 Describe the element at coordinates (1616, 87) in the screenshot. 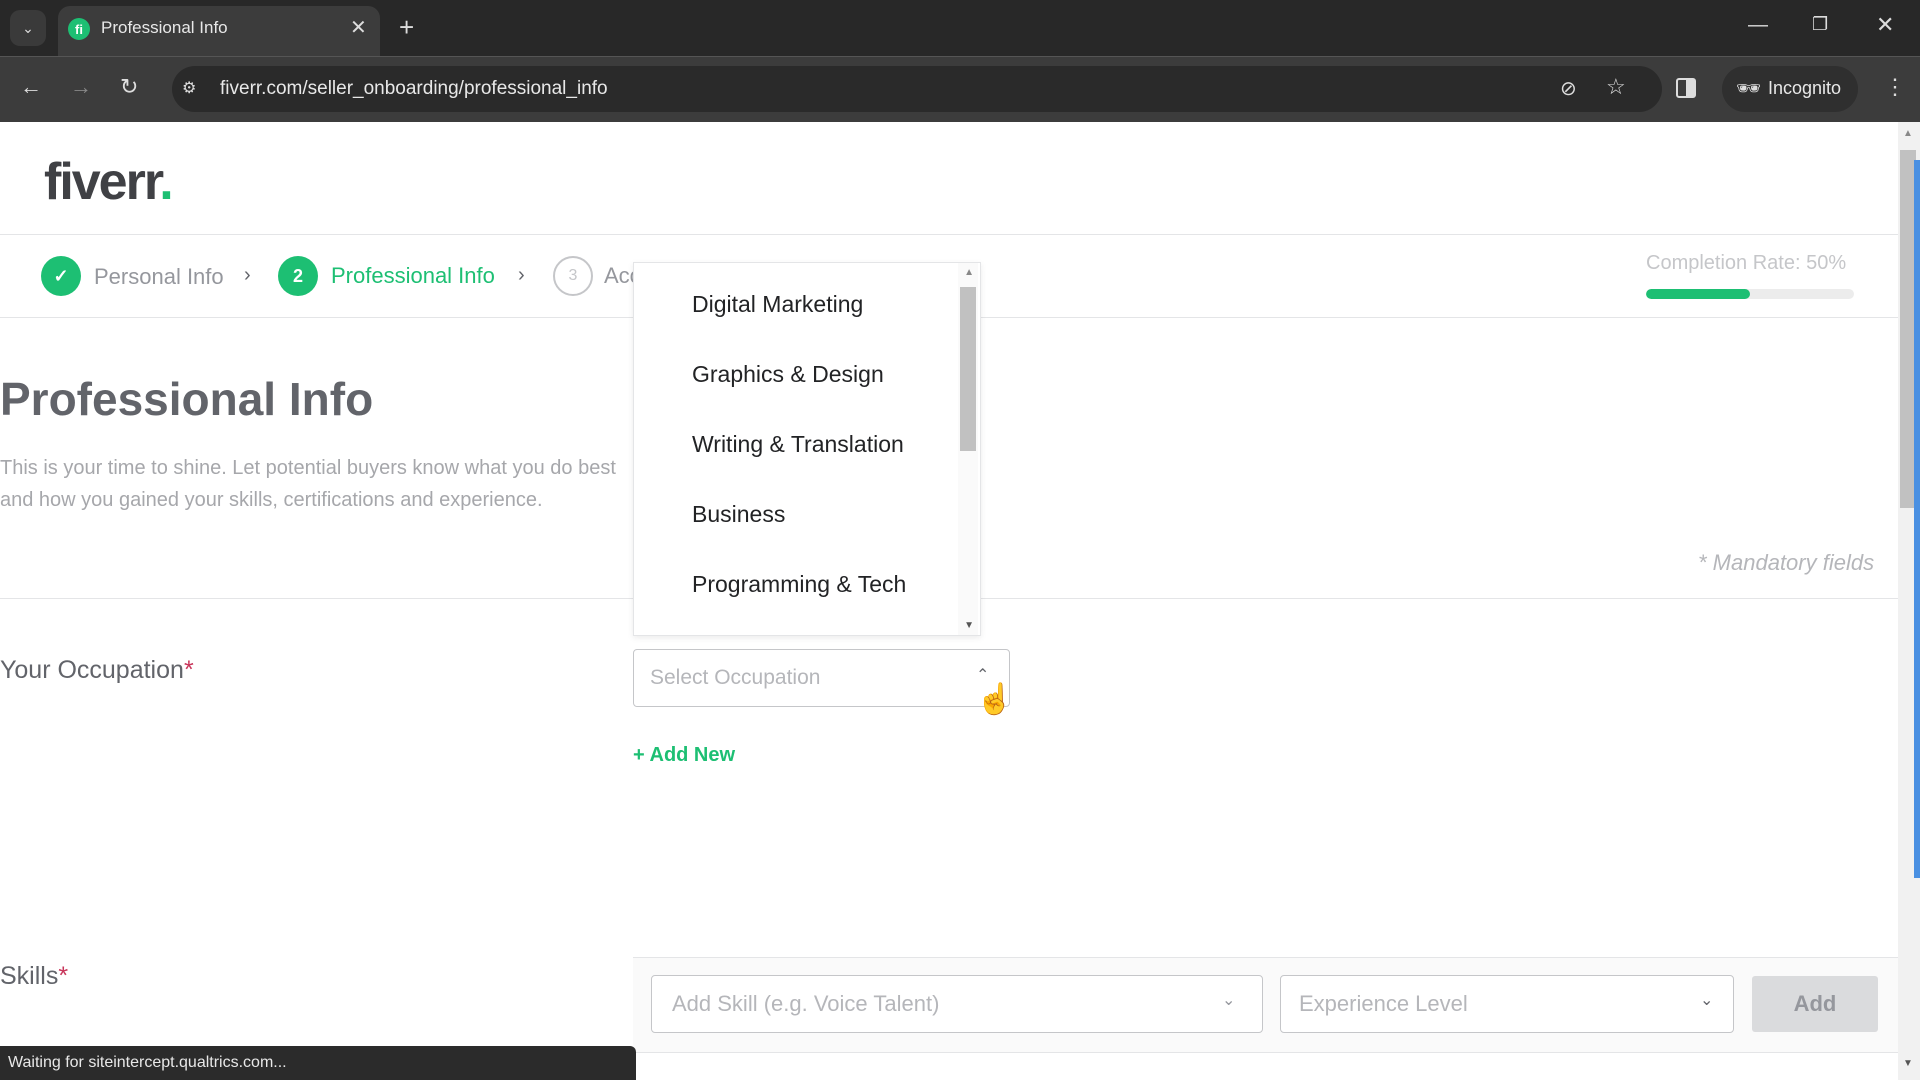

I see `bookmark-star-icon: ☆` at that location.